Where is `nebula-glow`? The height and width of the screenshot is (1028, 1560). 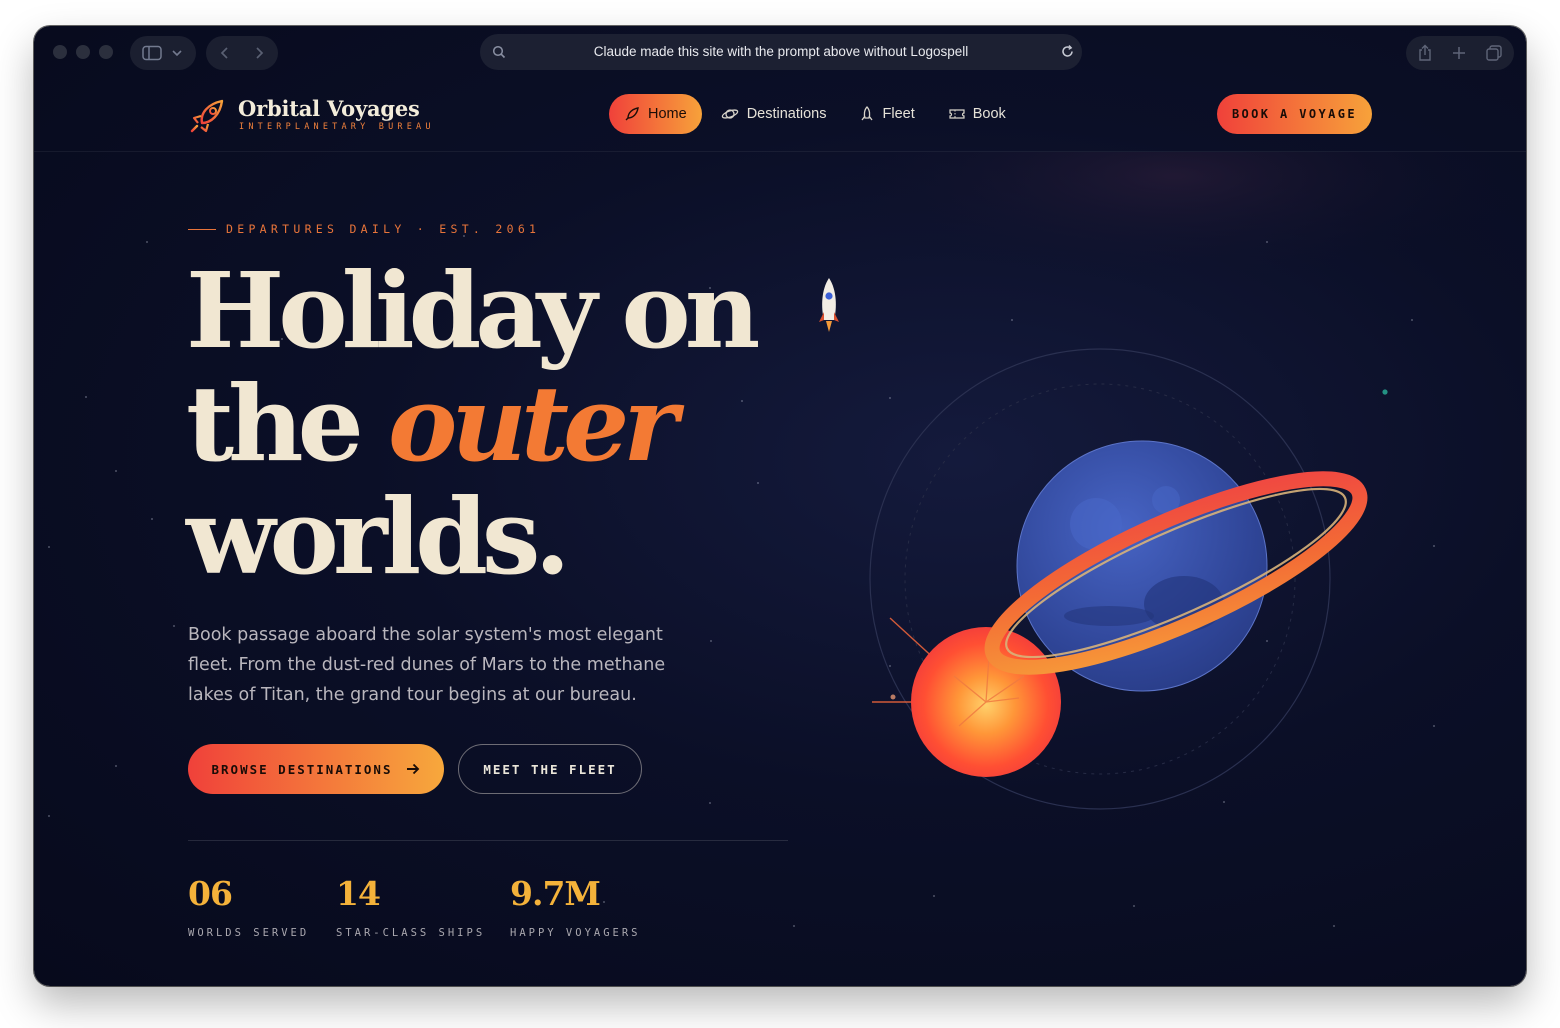 nebula-glow is located at coordinates (1170, 219).